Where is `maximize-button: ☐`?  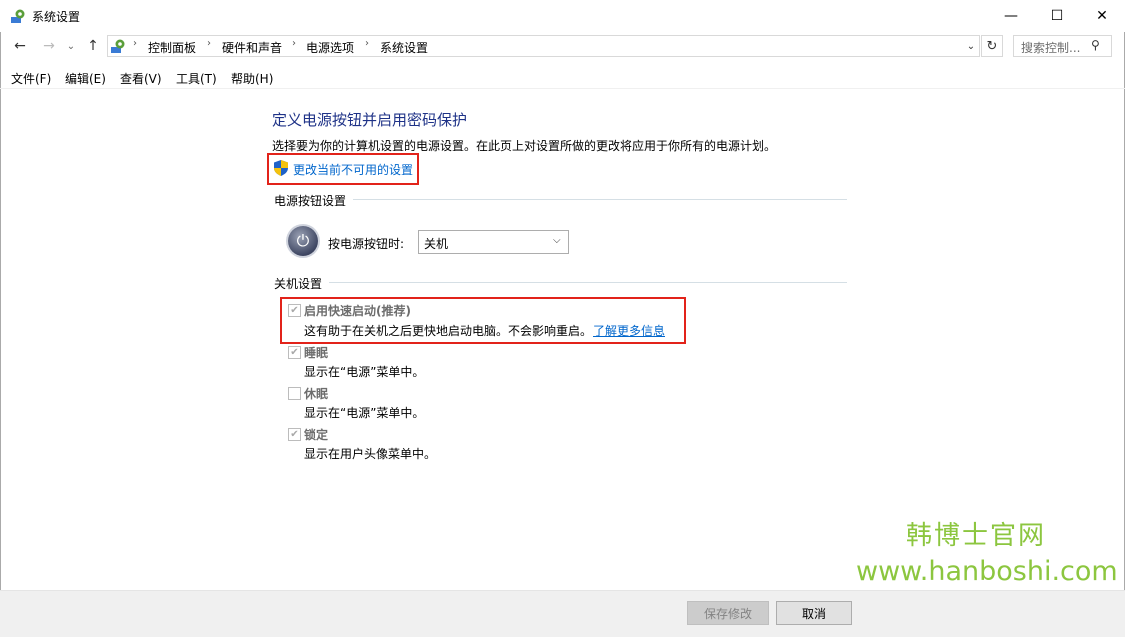
maximize-button: ☐ is located at coordinates (1057, 16).